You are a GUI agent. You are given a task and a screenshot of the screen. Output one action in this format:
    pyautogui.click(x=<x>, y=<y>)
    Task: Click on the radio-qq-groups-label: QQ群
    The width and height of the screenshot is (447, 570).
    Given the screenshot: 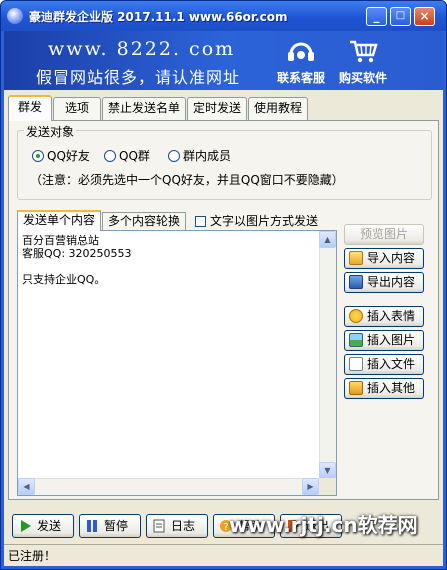 What is the action you would take?
    pyautogui.click(x=134, y=156)
    